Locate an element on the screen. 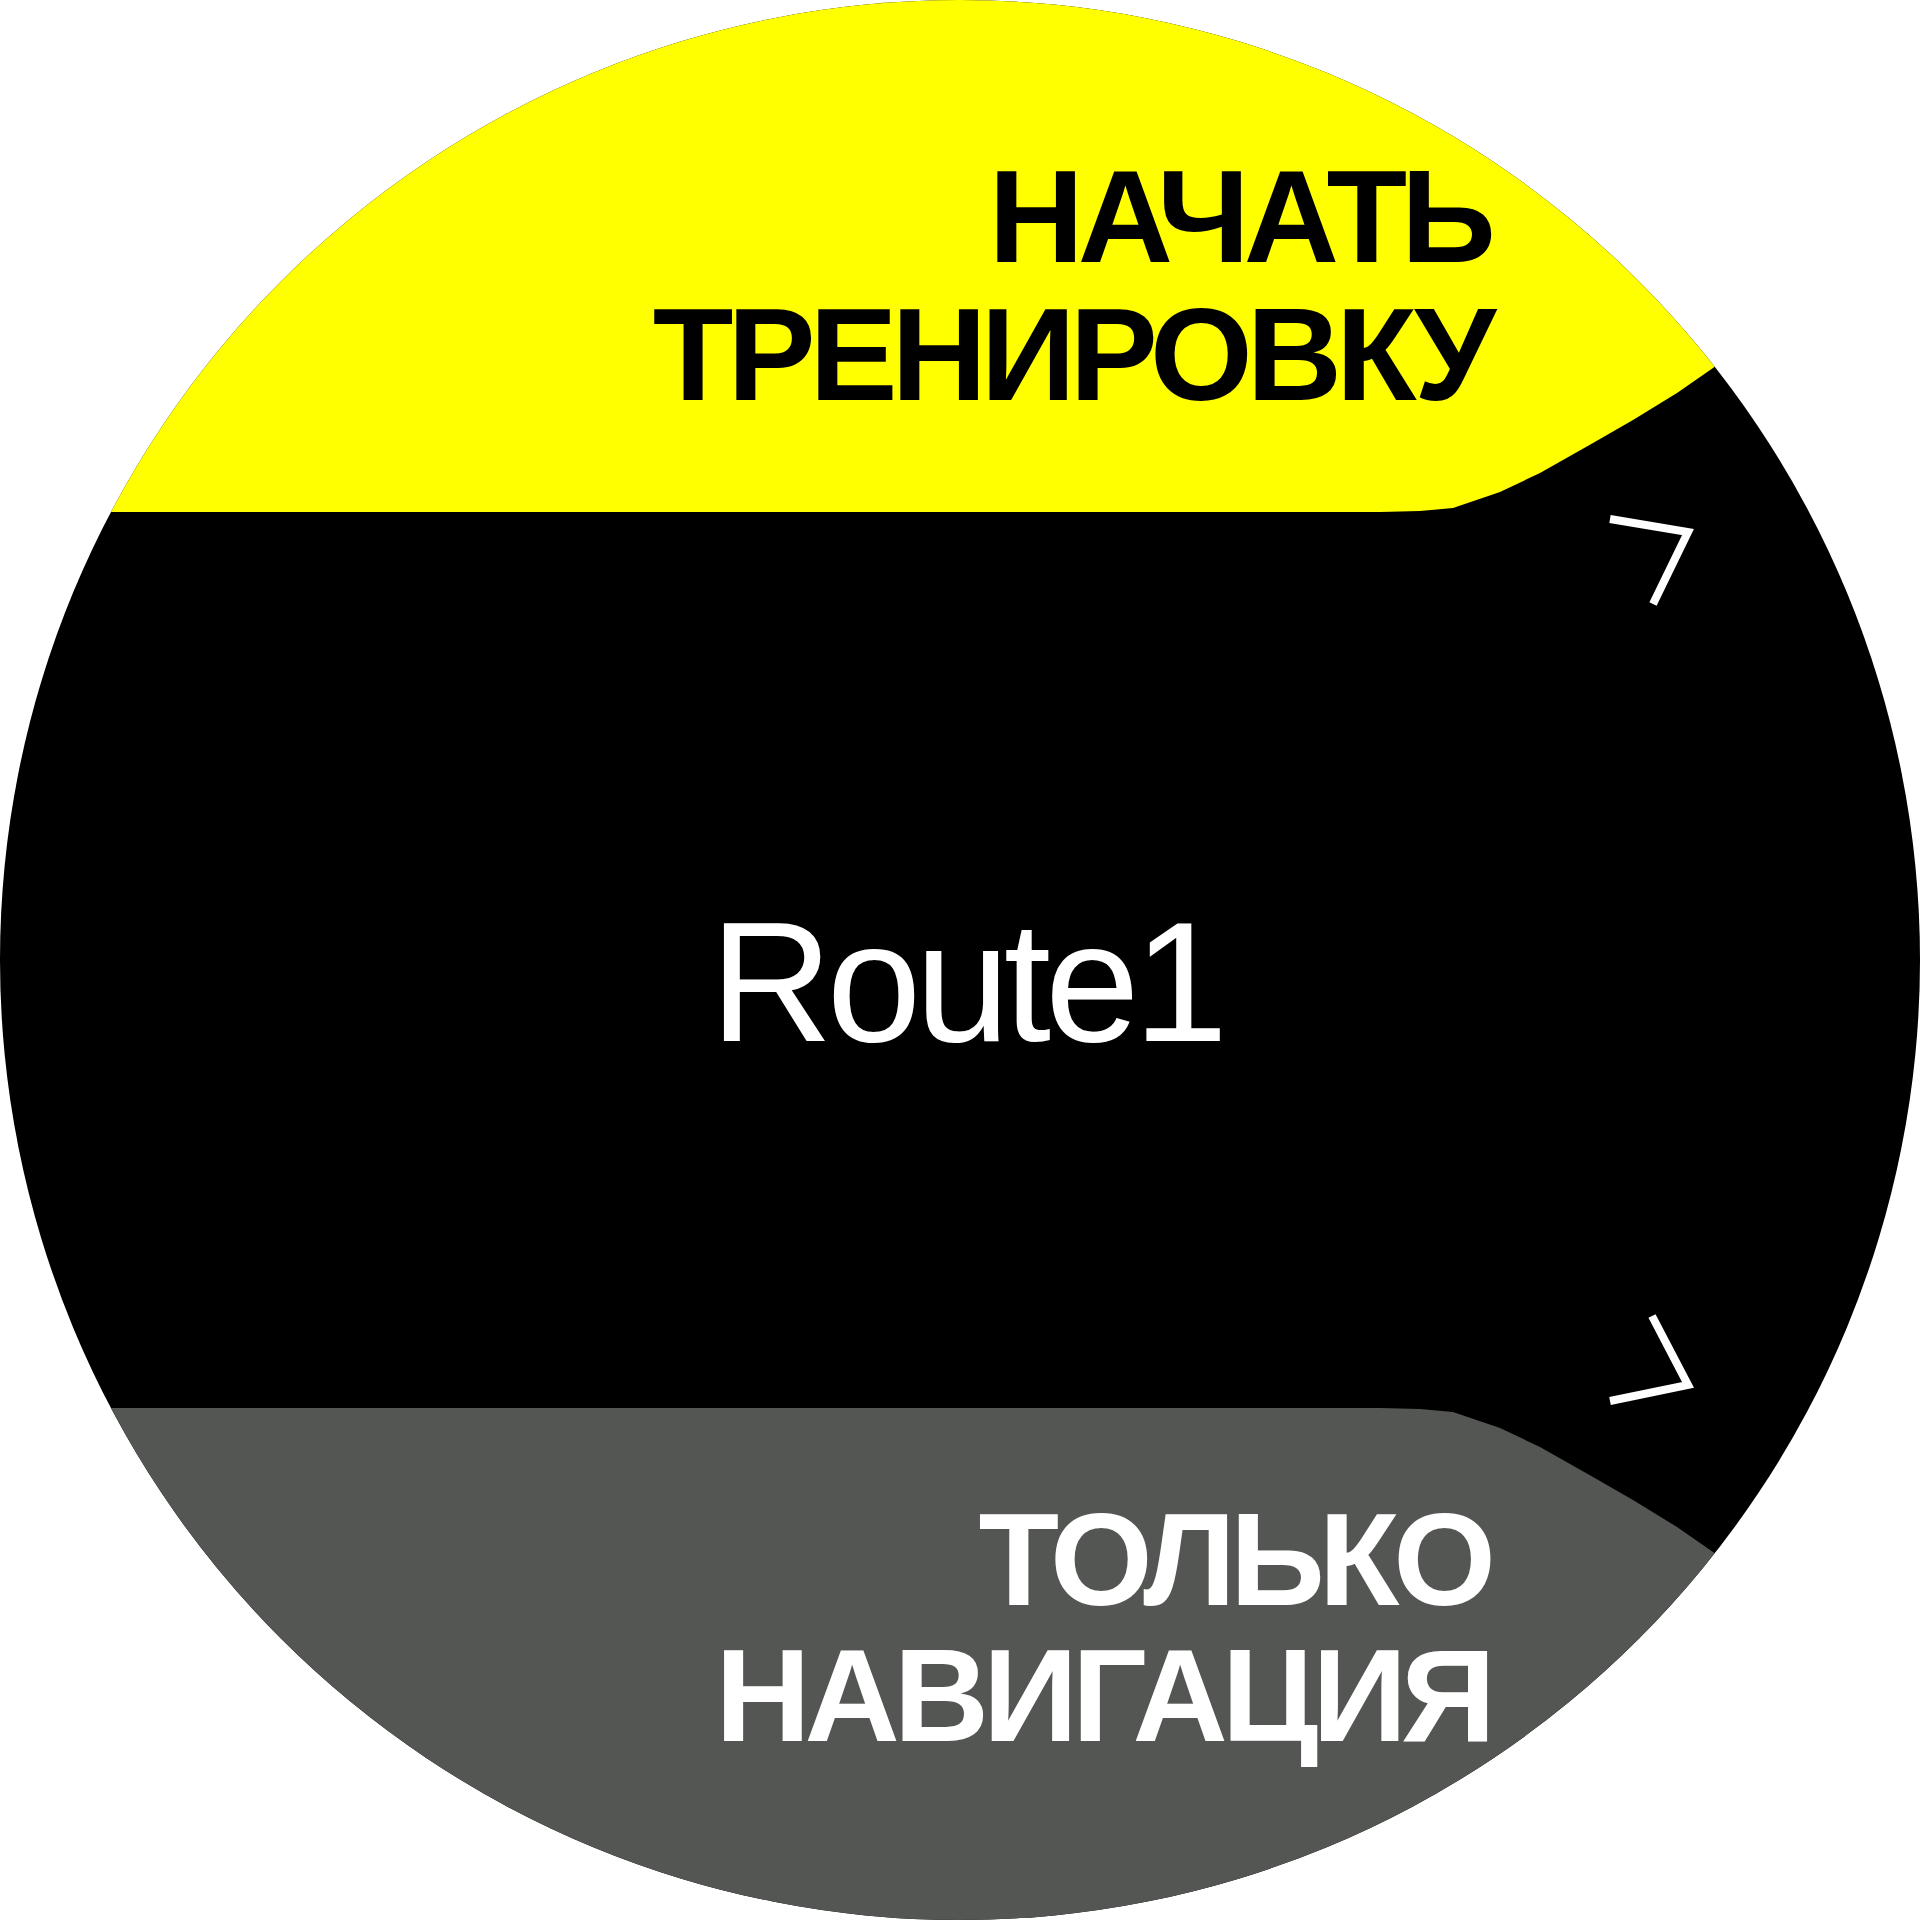 Image resolution: width=1920 pixels, height=1920 pixels. route-name: Route1 is located at coordinates (966, 982).